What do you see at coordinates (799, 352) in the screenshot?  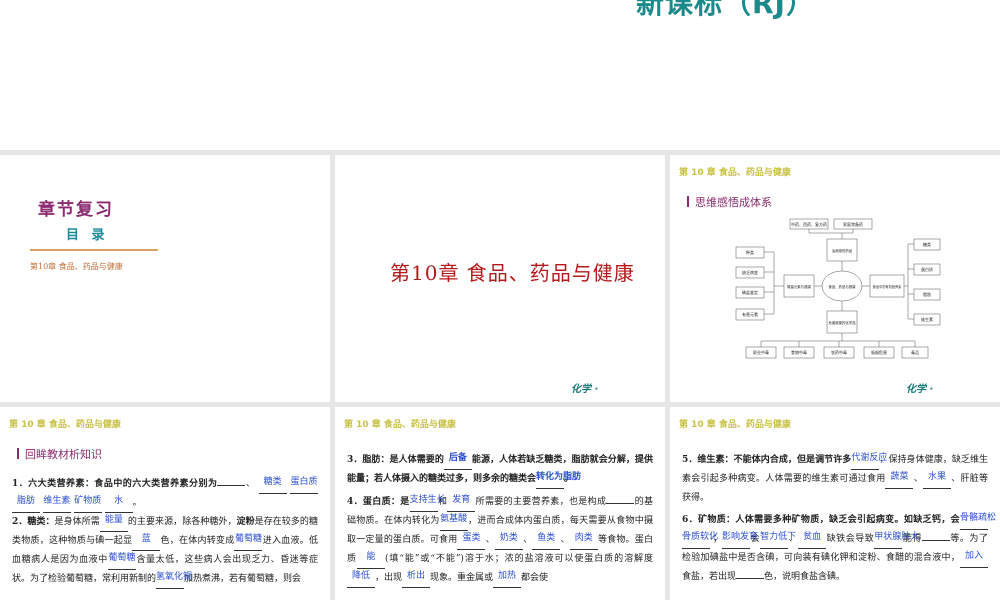 I see `mindmap-label: 食物中毒` at bounding box center [799, 352].